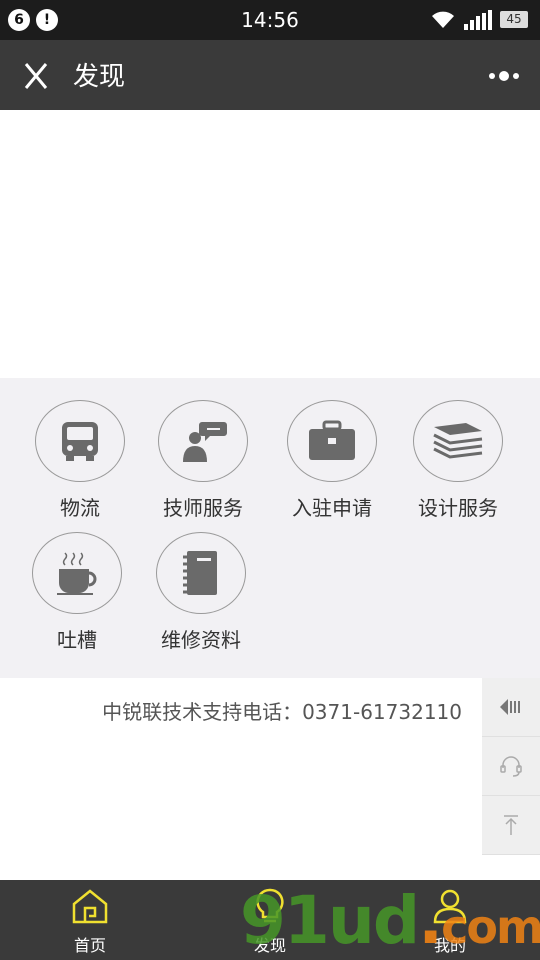  I want to click on signal-icon, so click(478, 20).